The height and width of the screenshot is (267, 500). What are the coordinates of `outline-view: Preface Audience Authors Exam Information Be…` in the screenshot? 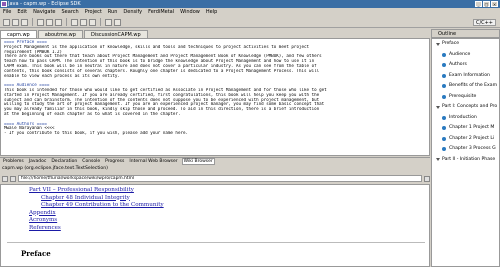 It's located at (465, 152).